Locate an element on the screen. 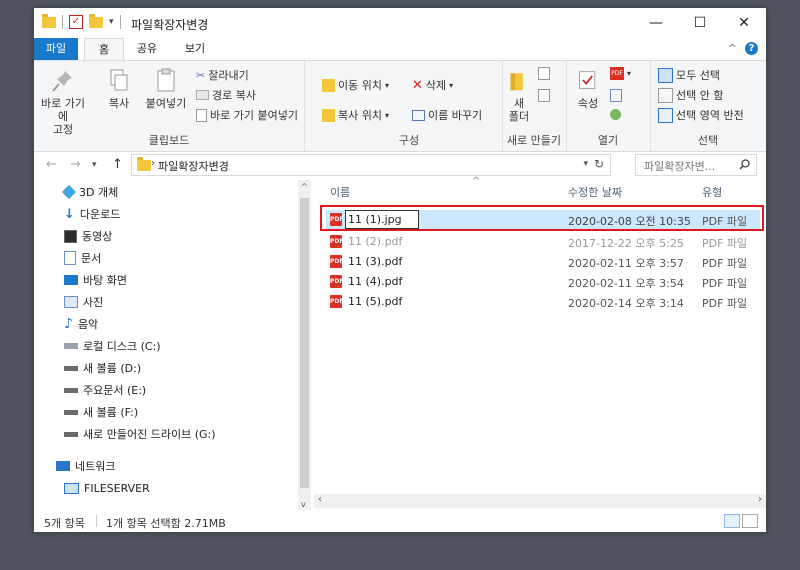 The image size is (800, 570). edit-button is located at coordinates (616, 95).